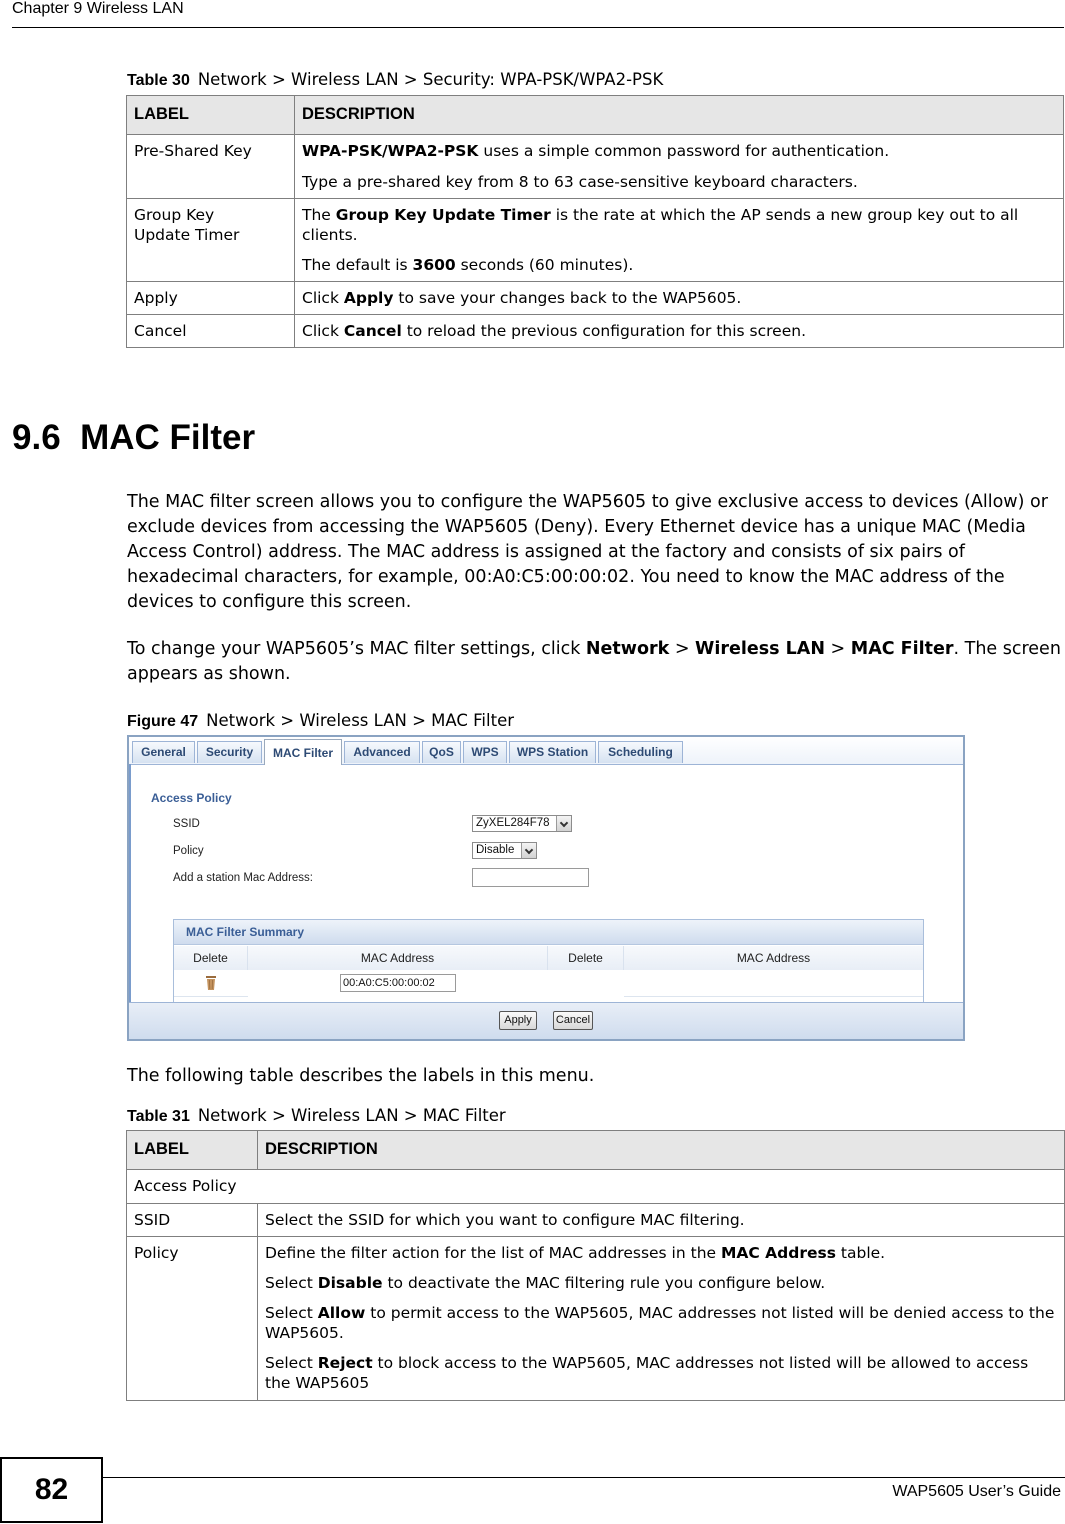 This screenshot has width=1065, height=1524. Describe the element at coordinates (130, 884) in the screenshot. I see `frame-border` at that location.